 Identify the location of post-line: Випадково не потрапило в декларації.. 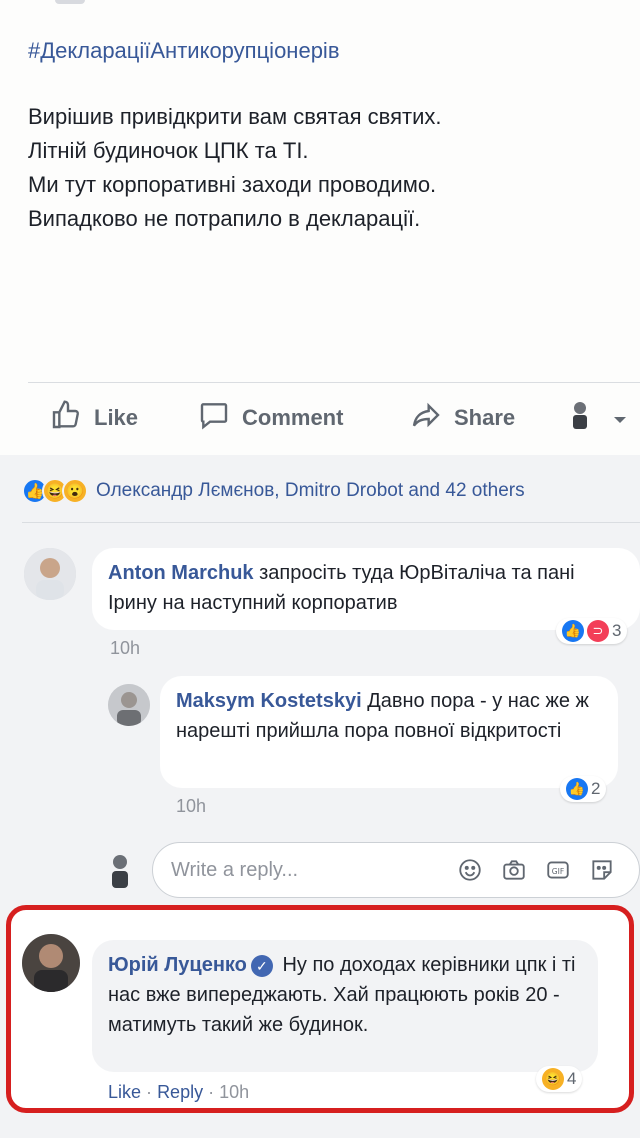
(224, 218).